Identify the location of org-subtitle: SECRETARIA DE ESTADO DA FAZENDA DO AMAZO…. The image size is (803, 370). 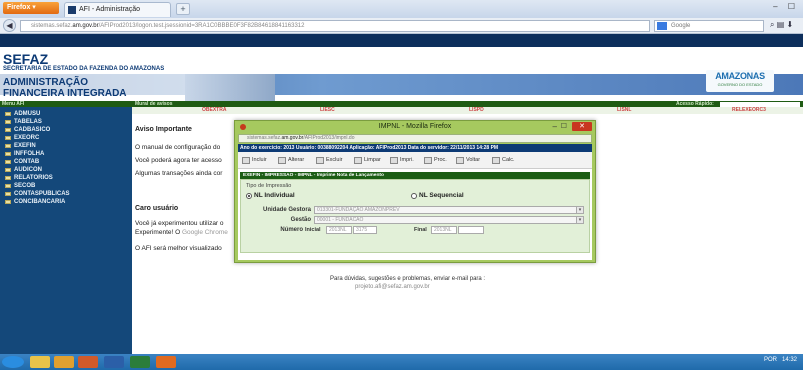
(84, 69).